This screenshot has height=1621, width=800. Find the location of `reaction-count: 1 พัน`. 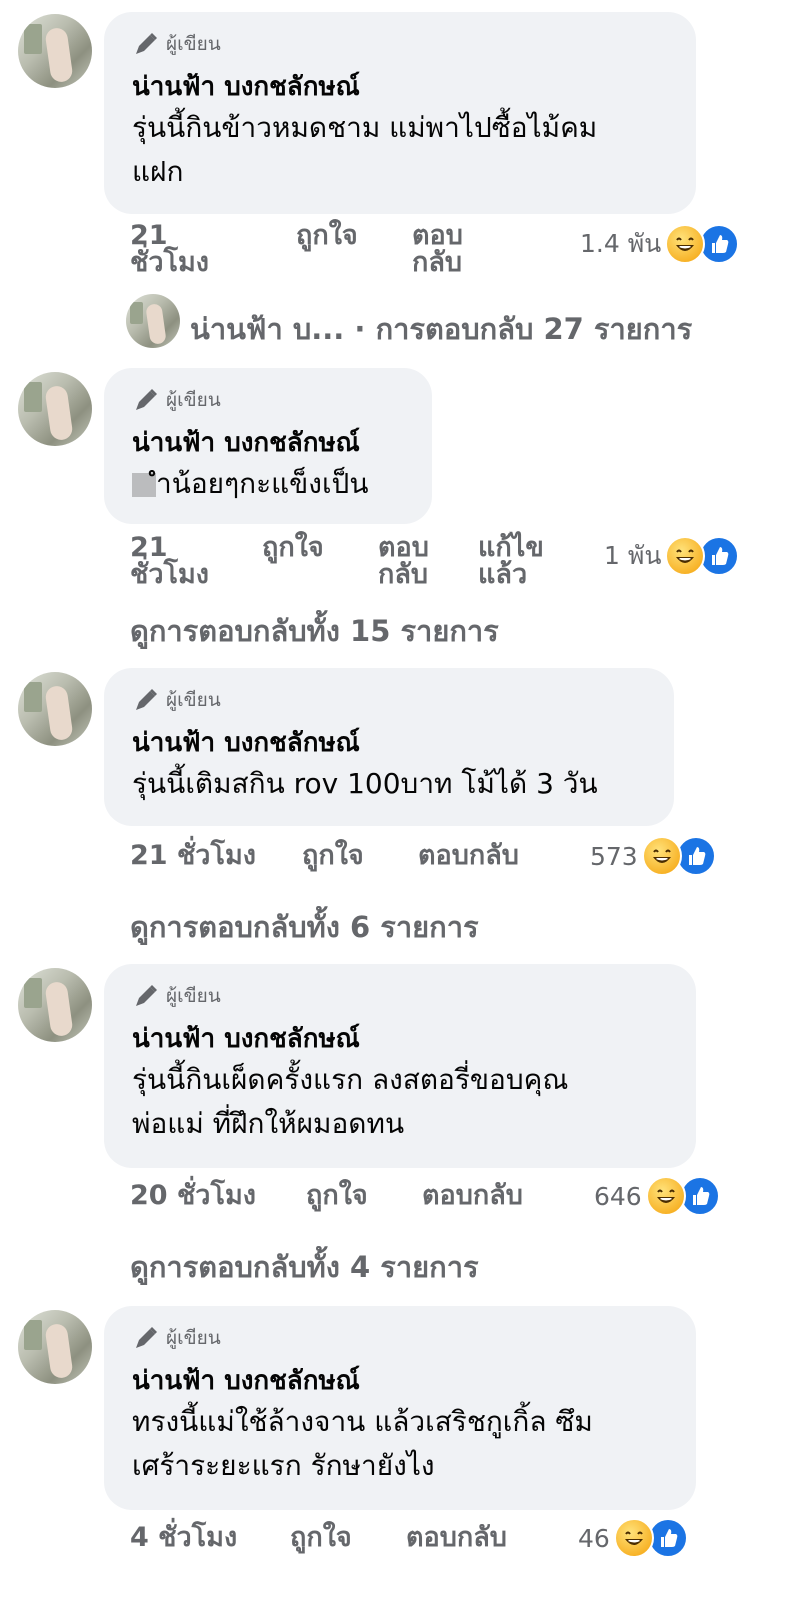

reaction-count: 1 พัน is located at coordinates (633, 555).